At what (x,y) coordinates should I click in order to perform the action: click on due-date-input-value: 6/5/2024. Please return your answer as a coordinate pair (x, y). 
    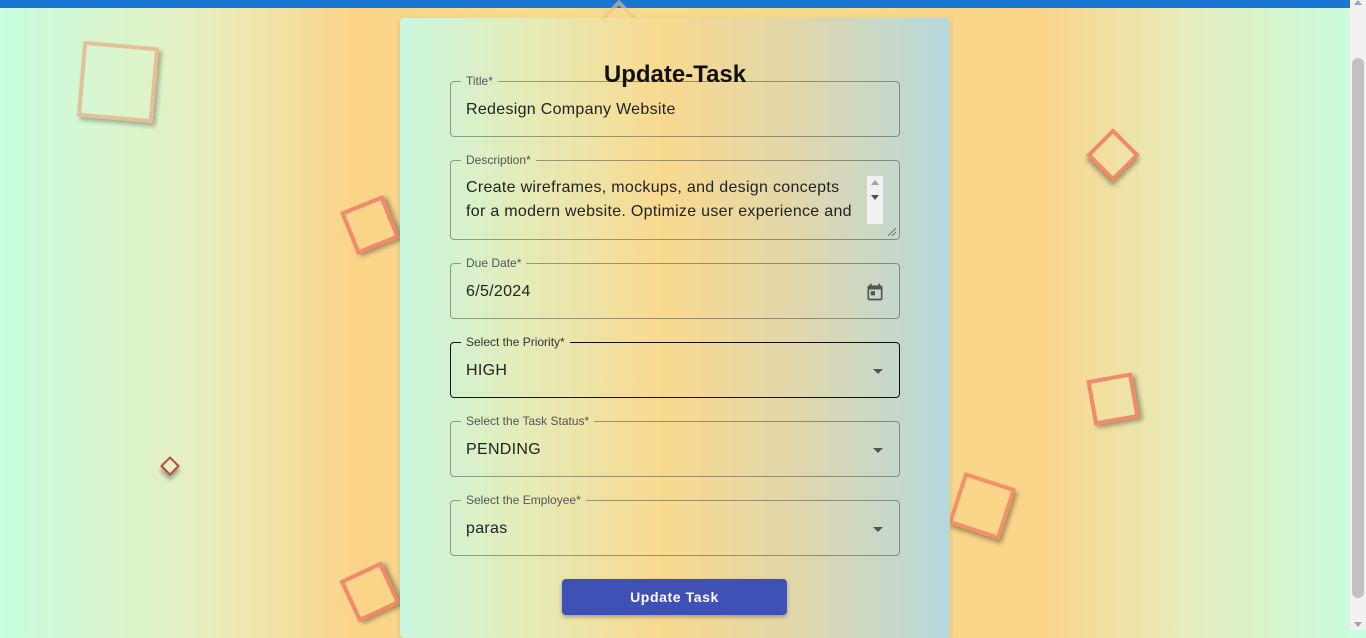
    Looking at the image, I should click on (498, 292).